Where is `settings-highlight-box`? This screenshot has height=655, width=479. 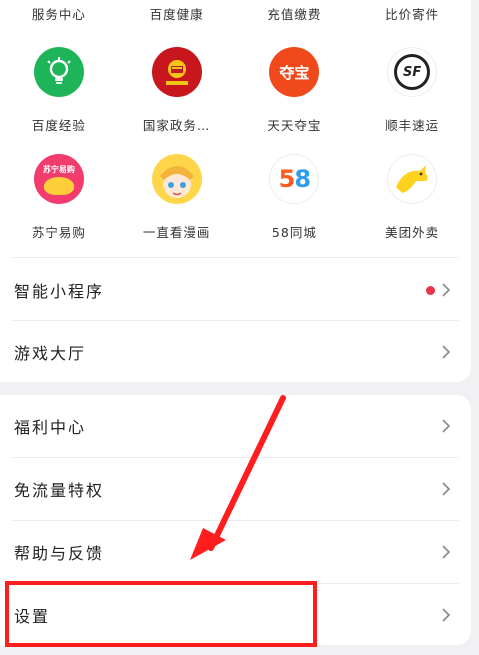 settings-highlight-box is located at coordinates (161, 614).